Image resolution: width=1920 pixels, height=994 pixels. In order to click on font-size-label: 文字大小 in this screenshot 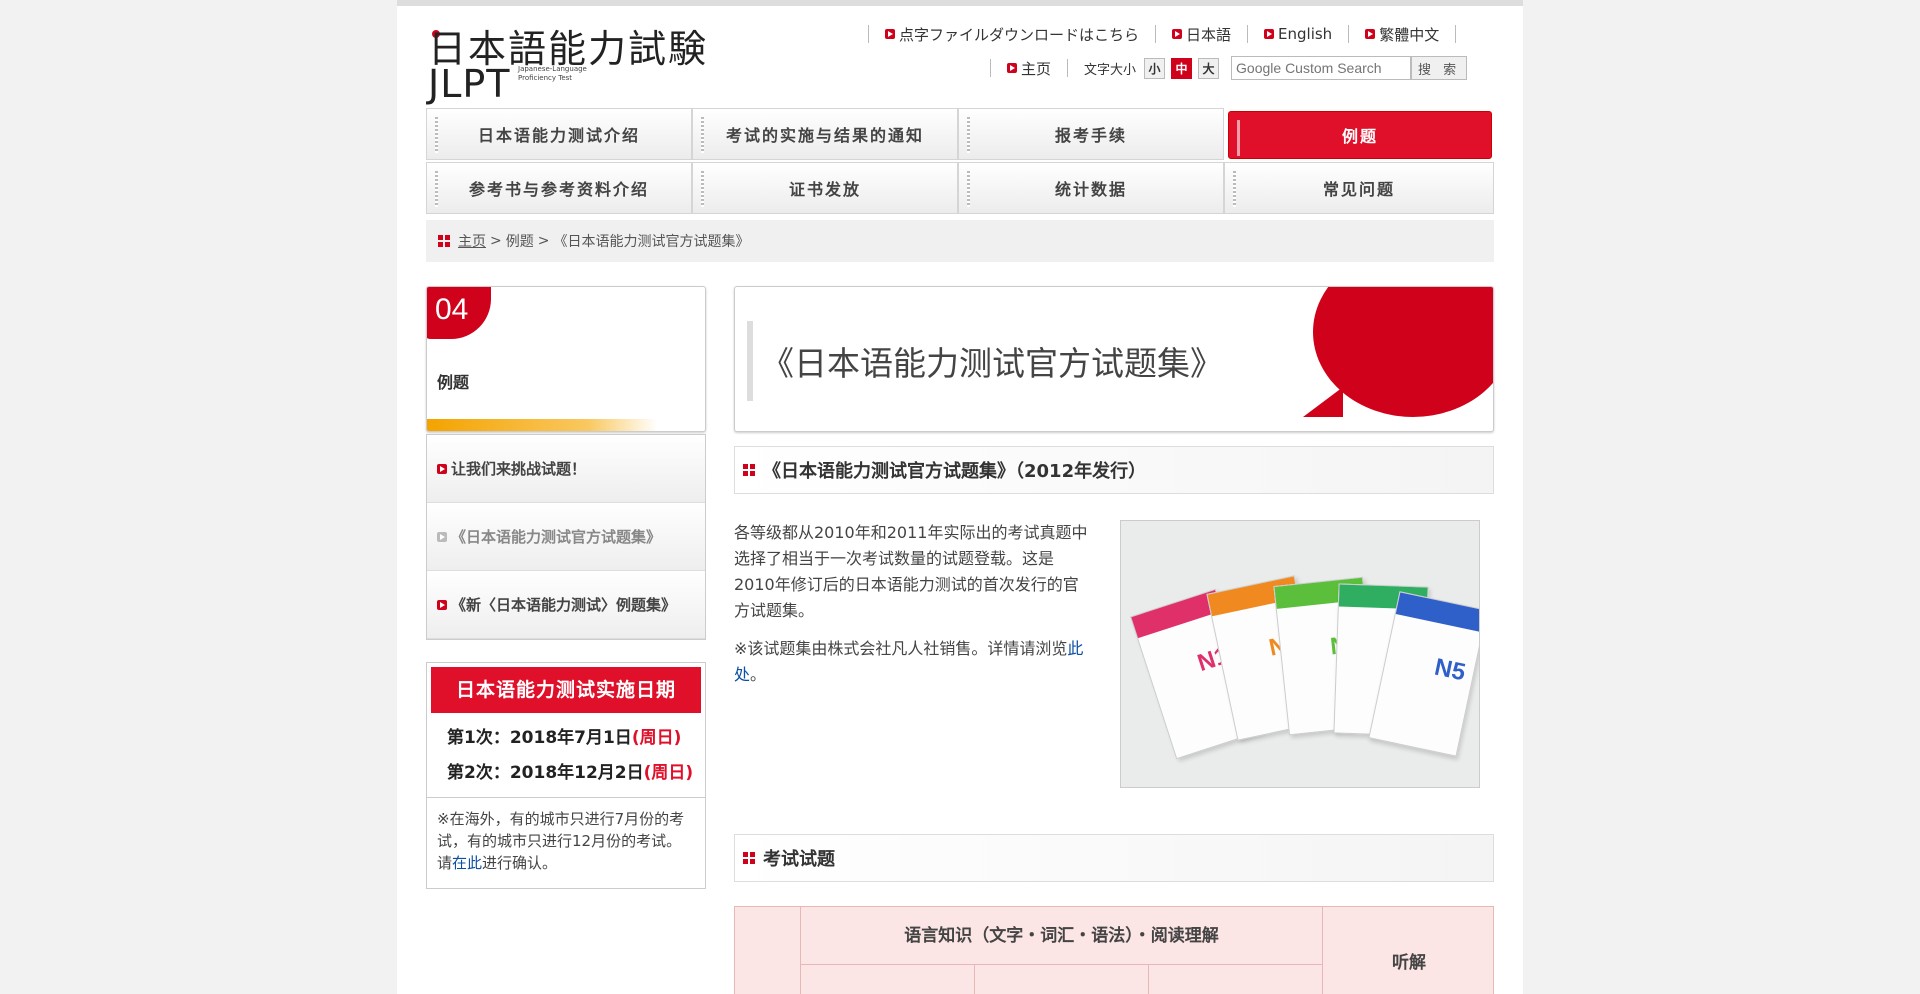, I will do `click(1110, 70)`.